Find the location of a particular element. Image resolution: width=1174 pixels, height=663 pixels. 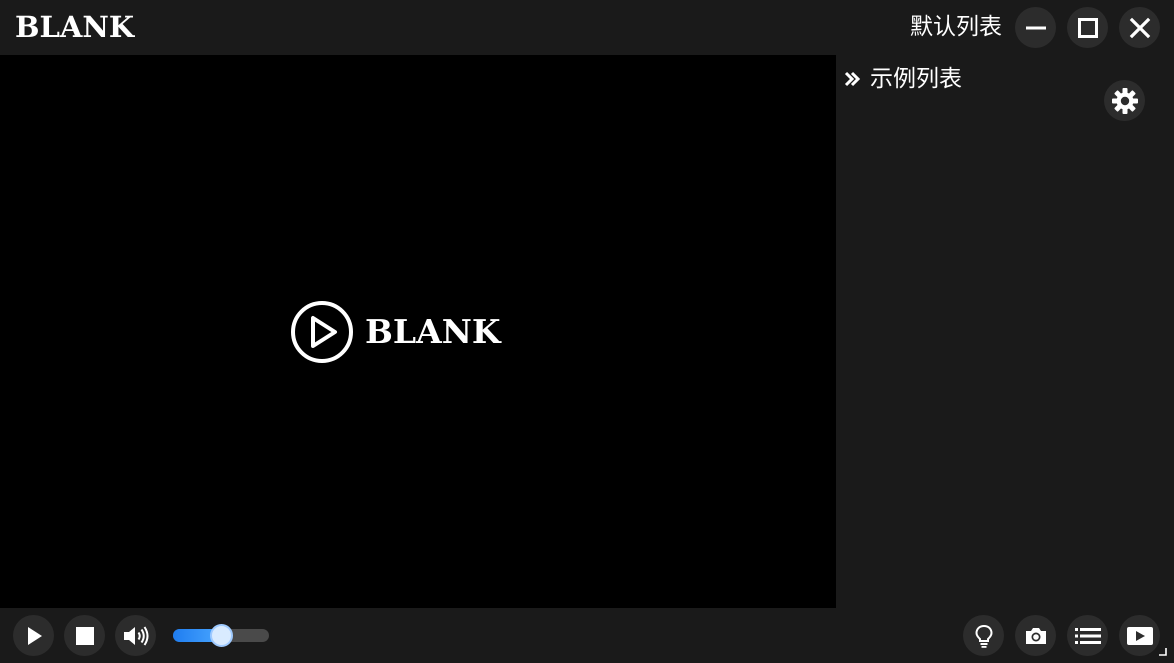

volume-button is located at coordinates (135, 635).